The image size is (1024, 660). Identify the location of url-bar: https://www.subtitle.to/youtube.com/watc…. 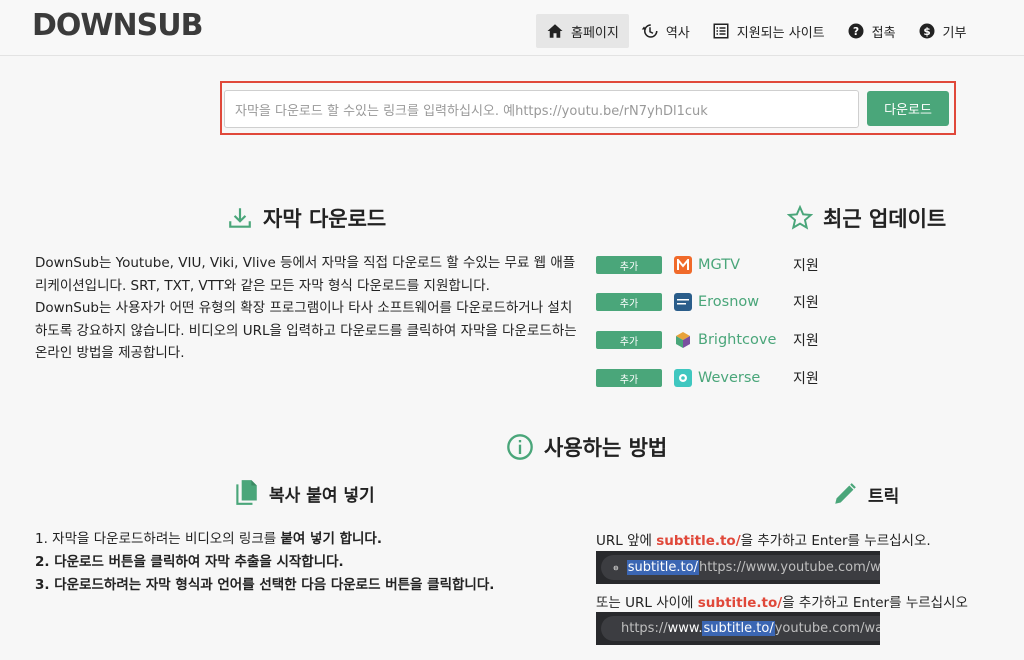
(740, 628).